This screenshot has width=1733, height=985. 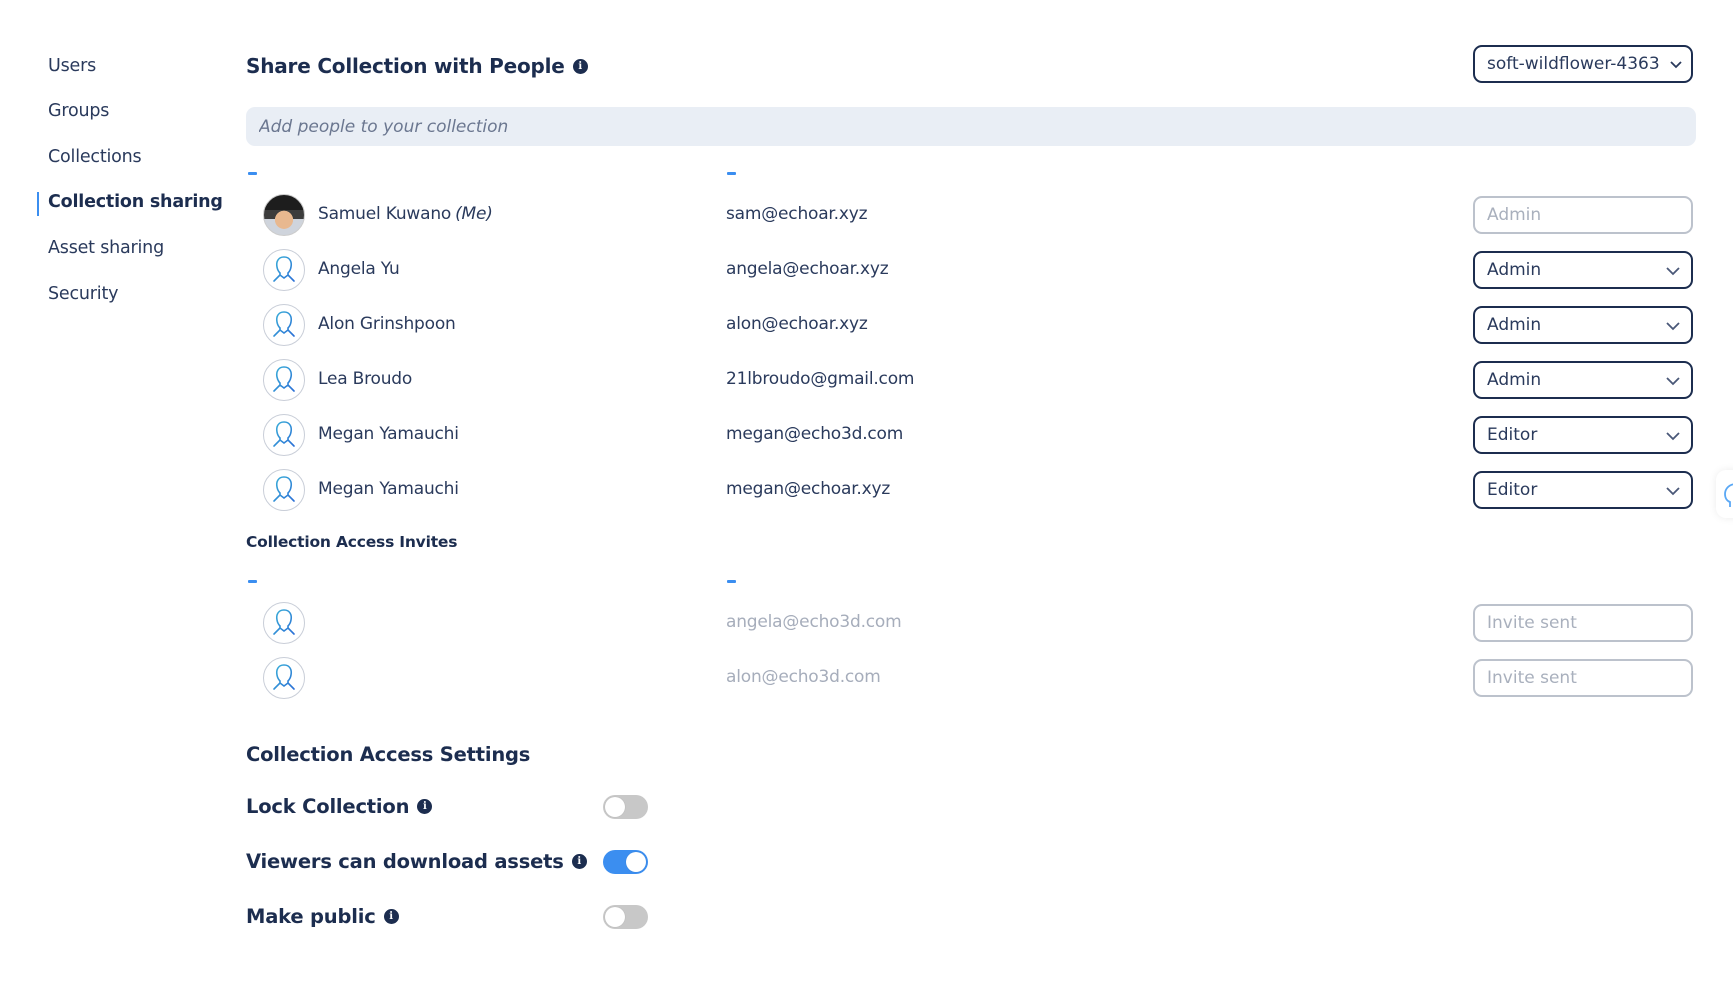 I want to click on chat-launcher-button, so click(x=1724, y=494).